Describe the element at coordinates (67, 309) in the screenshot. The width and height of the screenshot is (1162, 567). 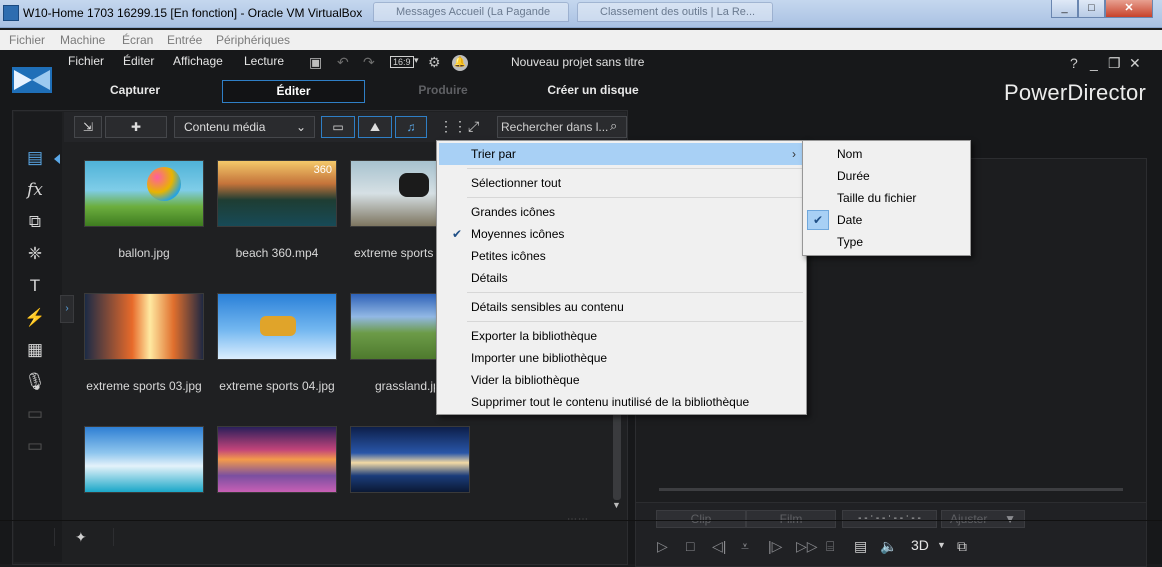
I see `expand-panel-button: ›` at that location.